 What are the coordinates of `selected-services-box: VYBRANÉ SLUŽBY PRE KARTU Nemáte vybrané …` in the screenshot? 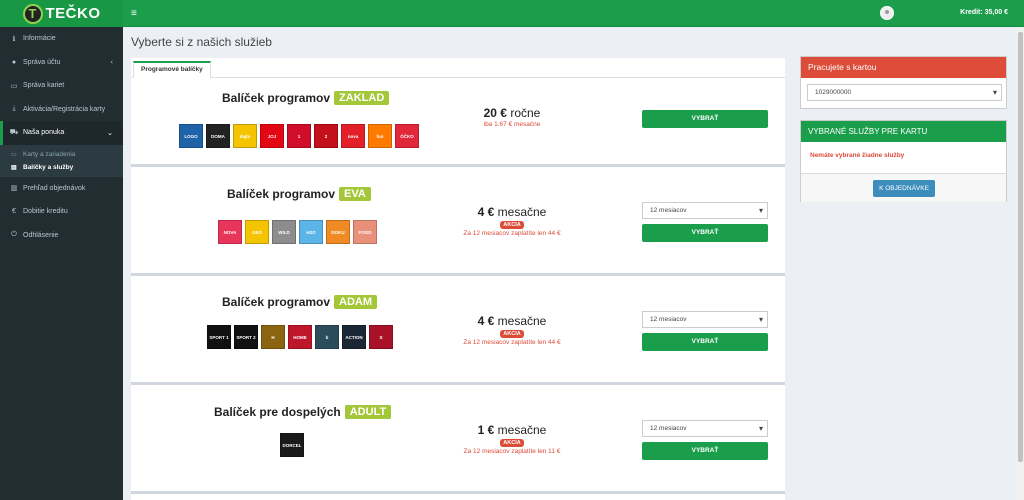 It's located at (903, 161).